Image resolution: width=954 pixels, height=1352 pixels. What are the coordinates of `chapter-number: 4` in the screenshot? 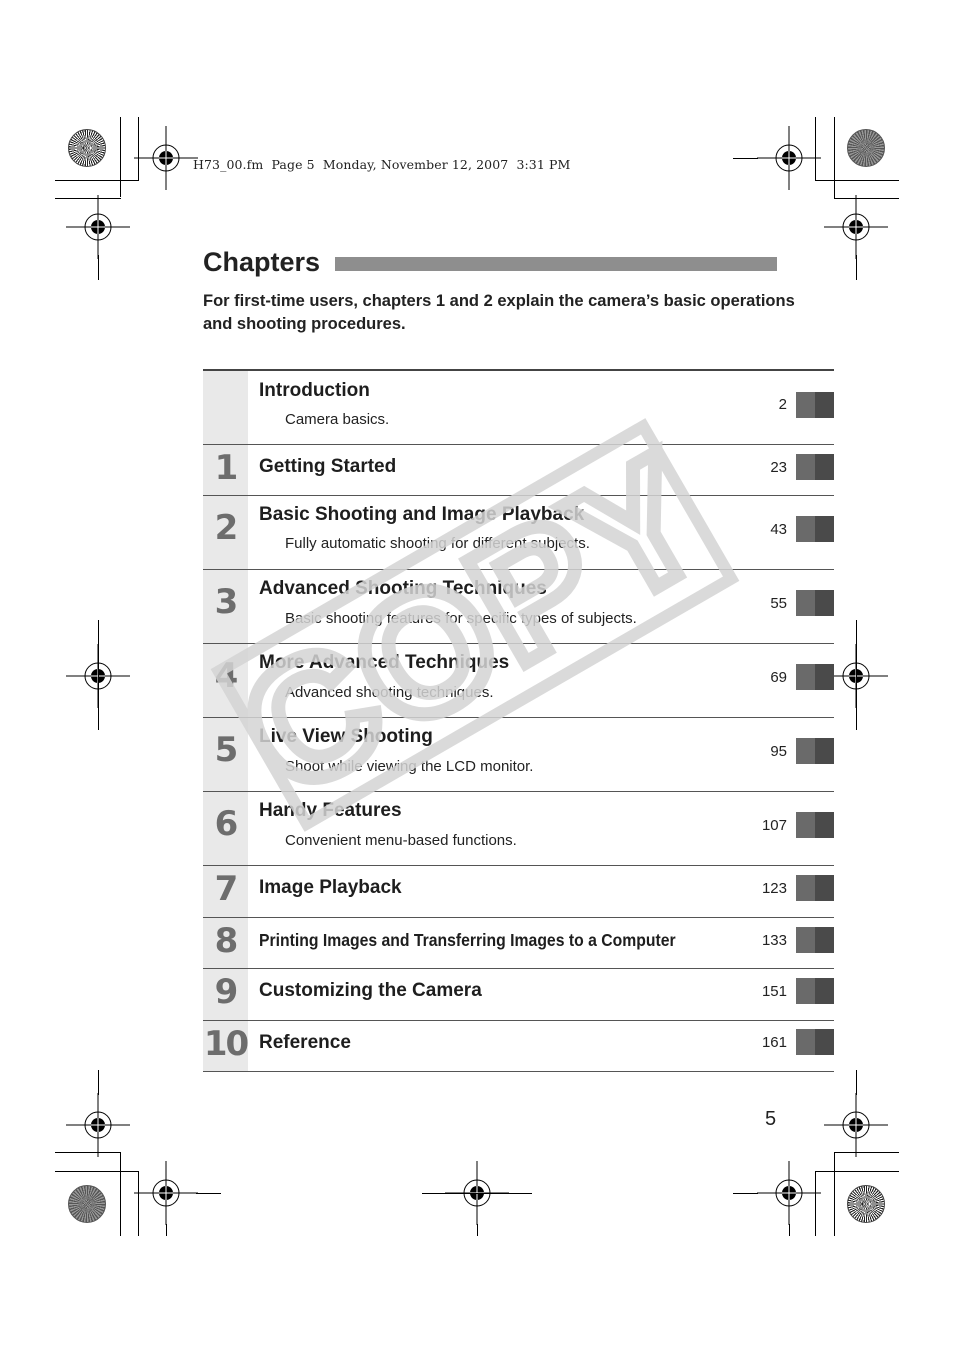 It's located at (226, 676).